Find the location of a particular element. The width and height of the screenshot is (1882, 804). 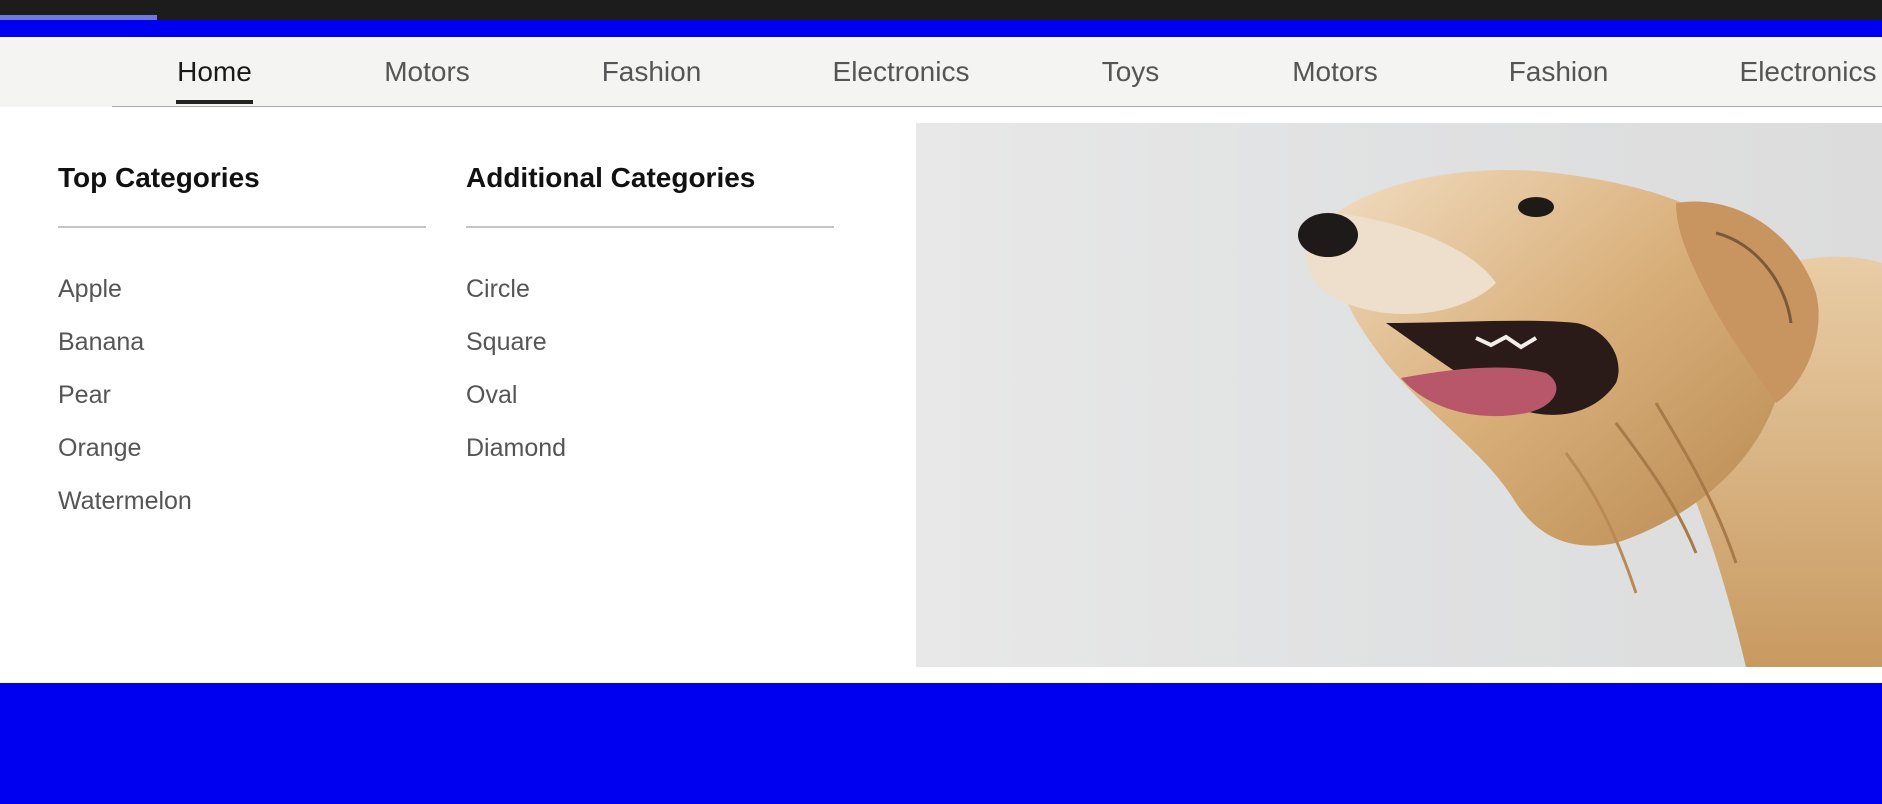

top-categories-divider is located at coordinates (242, 227).